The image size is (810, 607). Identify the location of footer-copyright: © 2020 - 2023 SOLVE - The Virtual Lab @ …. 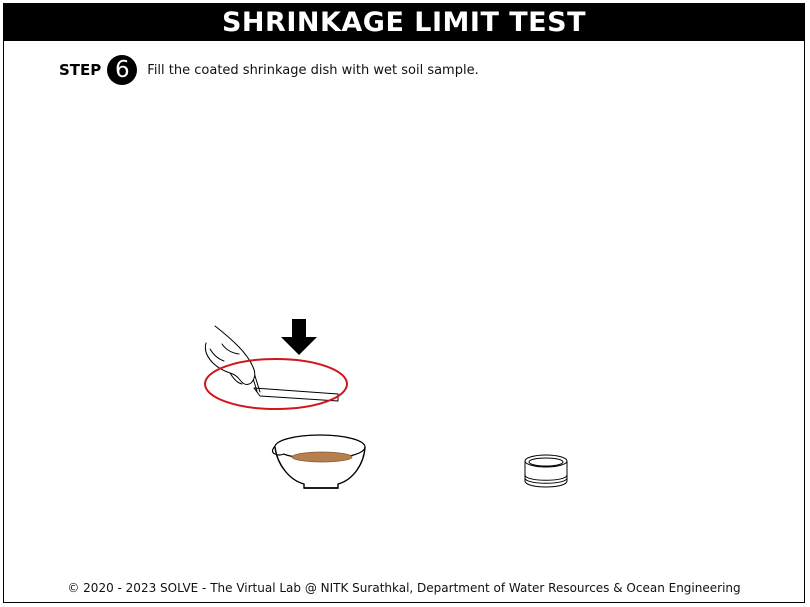
(404, 588).